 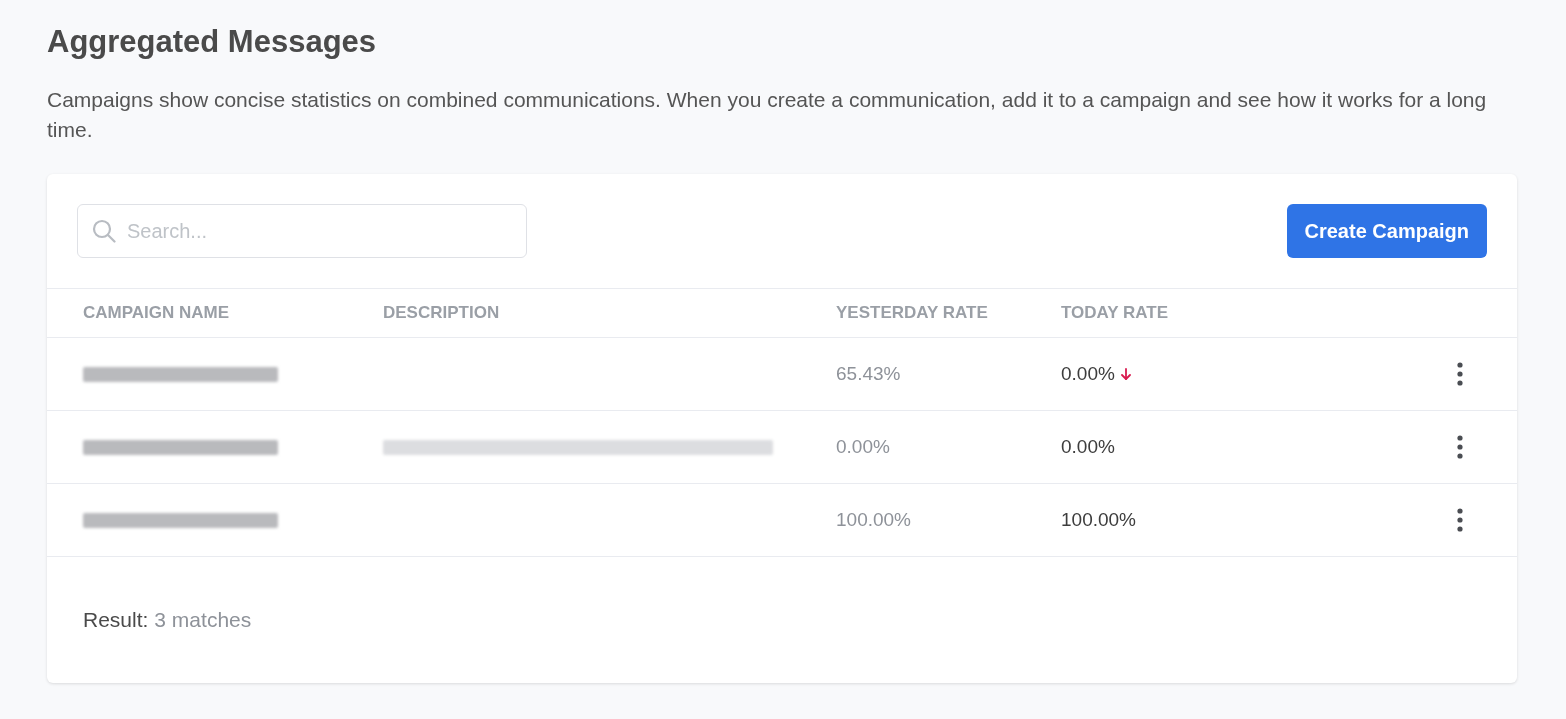 What do you see at coordinates (212, 42) in the screenshot?
I see `page-title: Aggregated Messages` at bounding box center [212, 42].